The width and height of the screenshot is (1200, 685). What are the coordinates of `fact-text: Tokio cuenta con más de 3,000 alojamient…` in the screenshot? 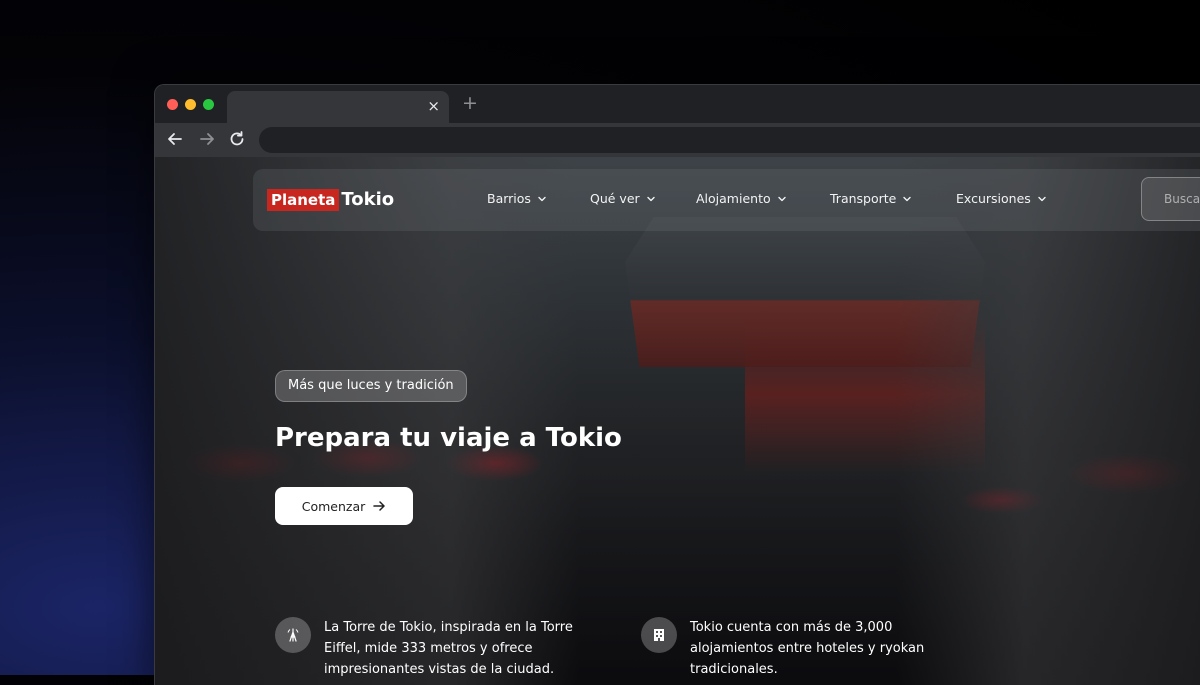 It's located at (807, 648).